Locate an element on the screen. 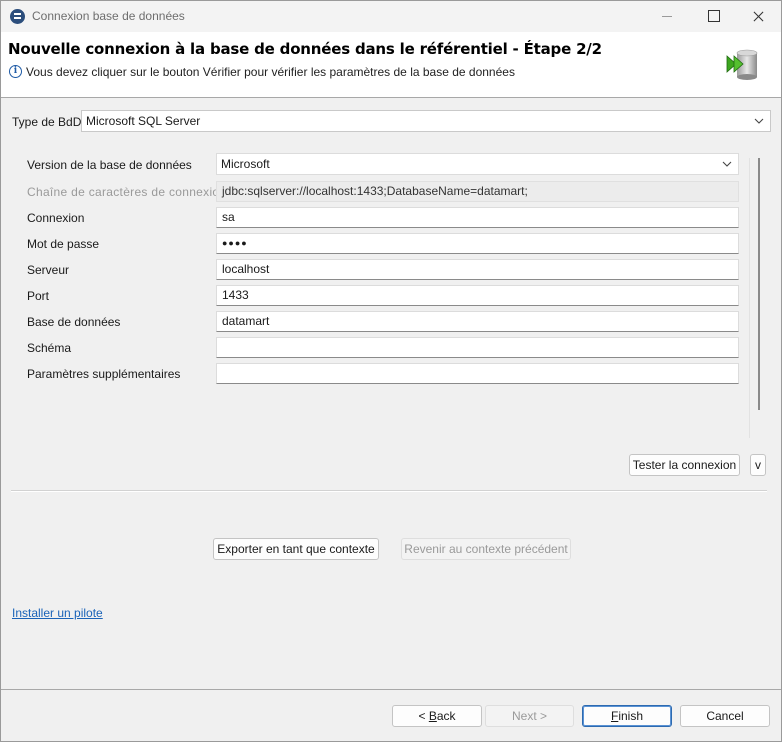 Image resolution: width=782 pixels, height=742 pixels. footer-divider is located at coordinates (391, 689).